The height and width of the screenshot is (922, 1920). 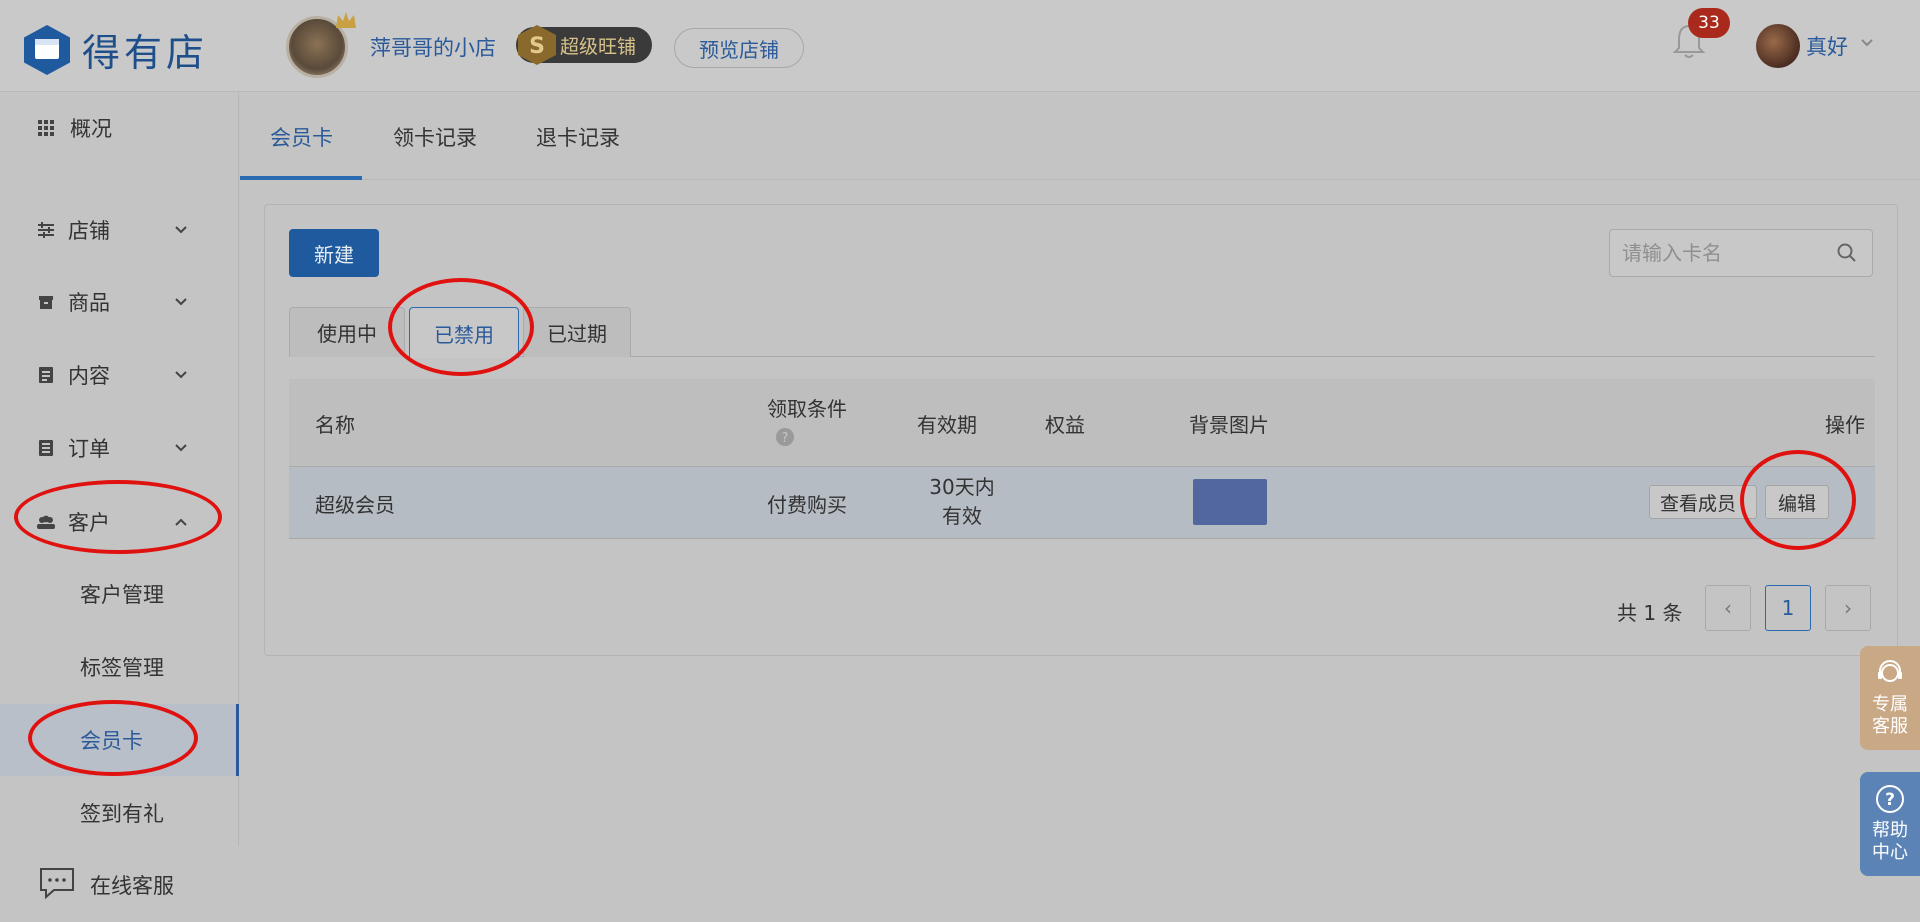 I want to click on subtab-expired: 已过期, so click(x=577, y=332).